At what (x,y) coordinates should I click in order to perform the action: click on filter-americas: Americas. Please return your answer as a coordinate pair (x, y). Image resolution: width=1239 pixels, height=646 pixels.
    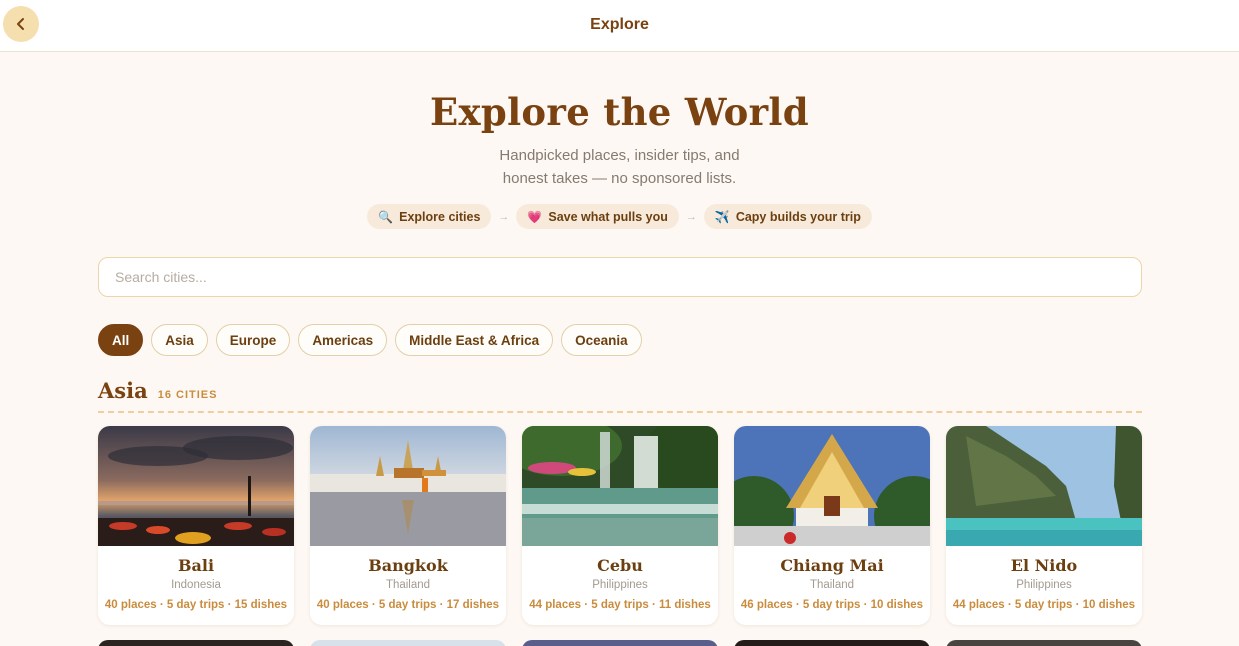
    Looking at the image, I should click on (343, 340).